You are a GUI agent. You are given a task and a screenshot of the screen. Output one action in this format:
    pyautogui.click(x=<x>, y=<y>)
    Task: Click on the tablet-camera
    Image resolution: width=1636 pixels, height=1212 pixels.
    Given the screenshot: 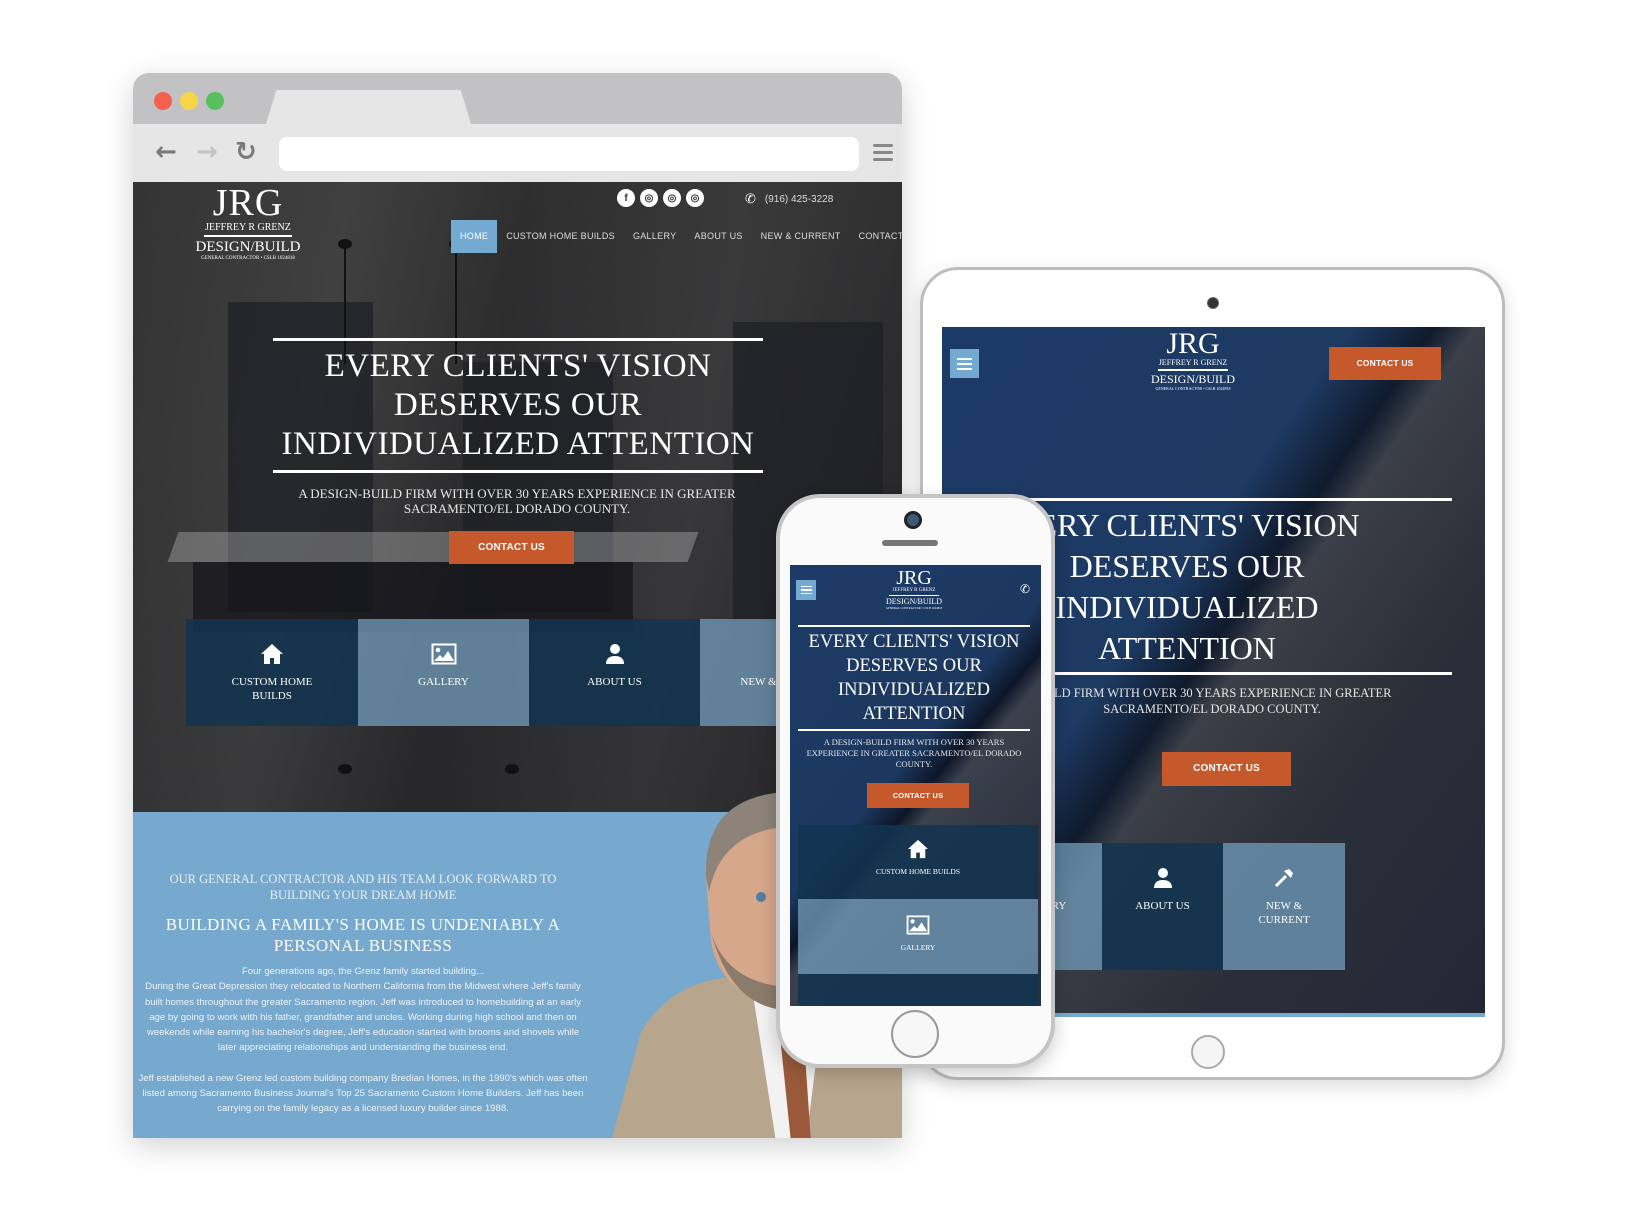 What is the action you would take?
    pyautogui.click(x=1213, y=303)
    